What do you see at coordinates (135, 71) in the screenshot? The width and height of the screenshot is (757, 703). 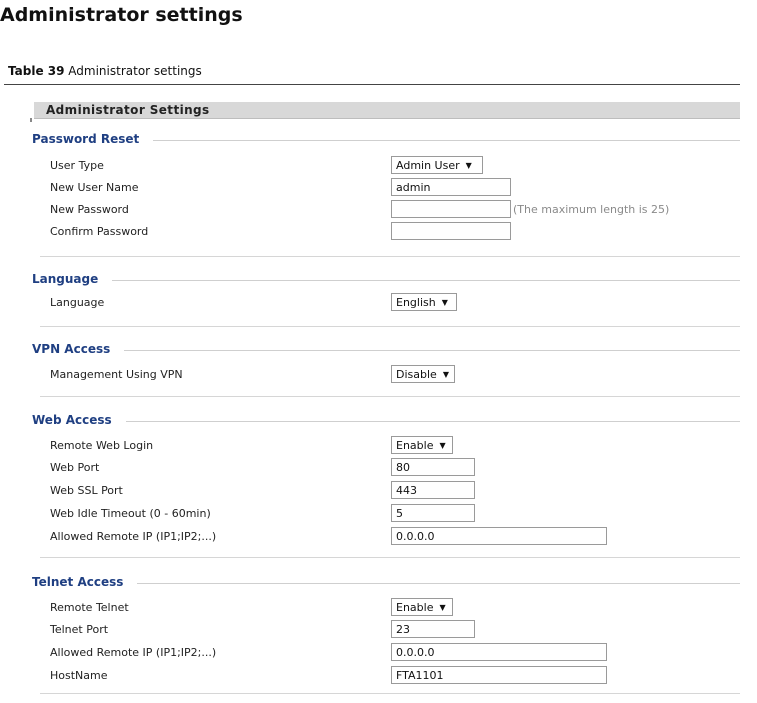 I see `table-caption-text: Administrator settings` at bounding box center [135, 71].